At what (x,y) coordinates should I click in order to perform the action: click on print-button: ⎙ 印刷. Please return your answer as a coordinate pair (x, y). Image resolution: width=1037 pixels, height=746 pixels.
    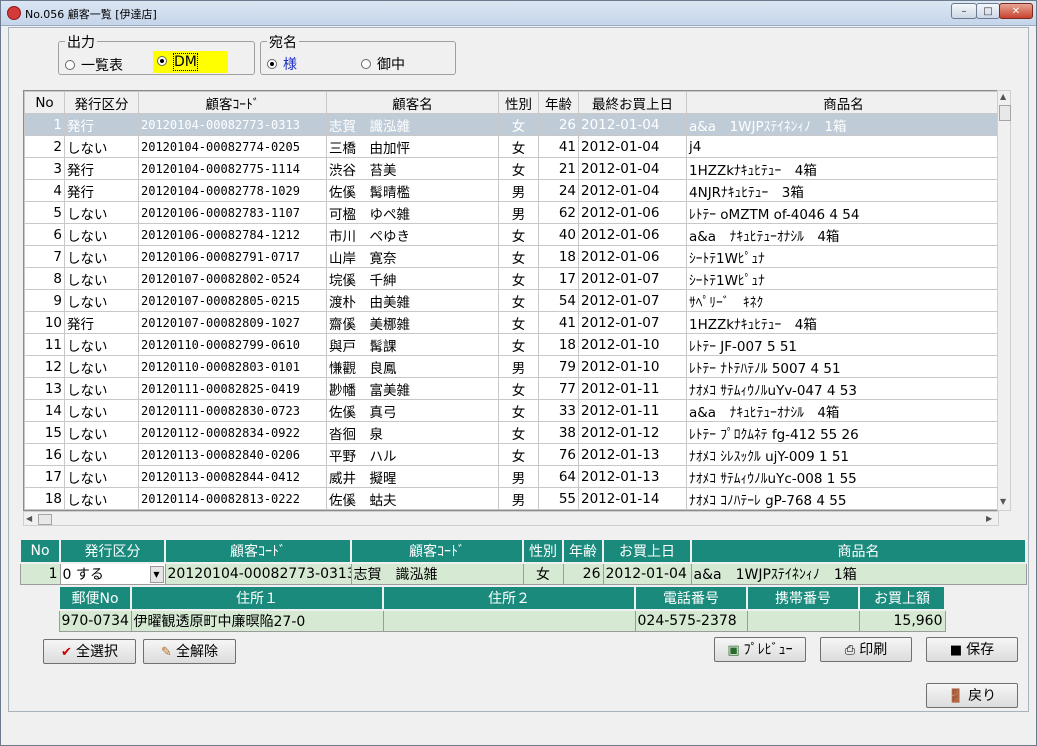
    Looking at the image, I should click on (866, 649).